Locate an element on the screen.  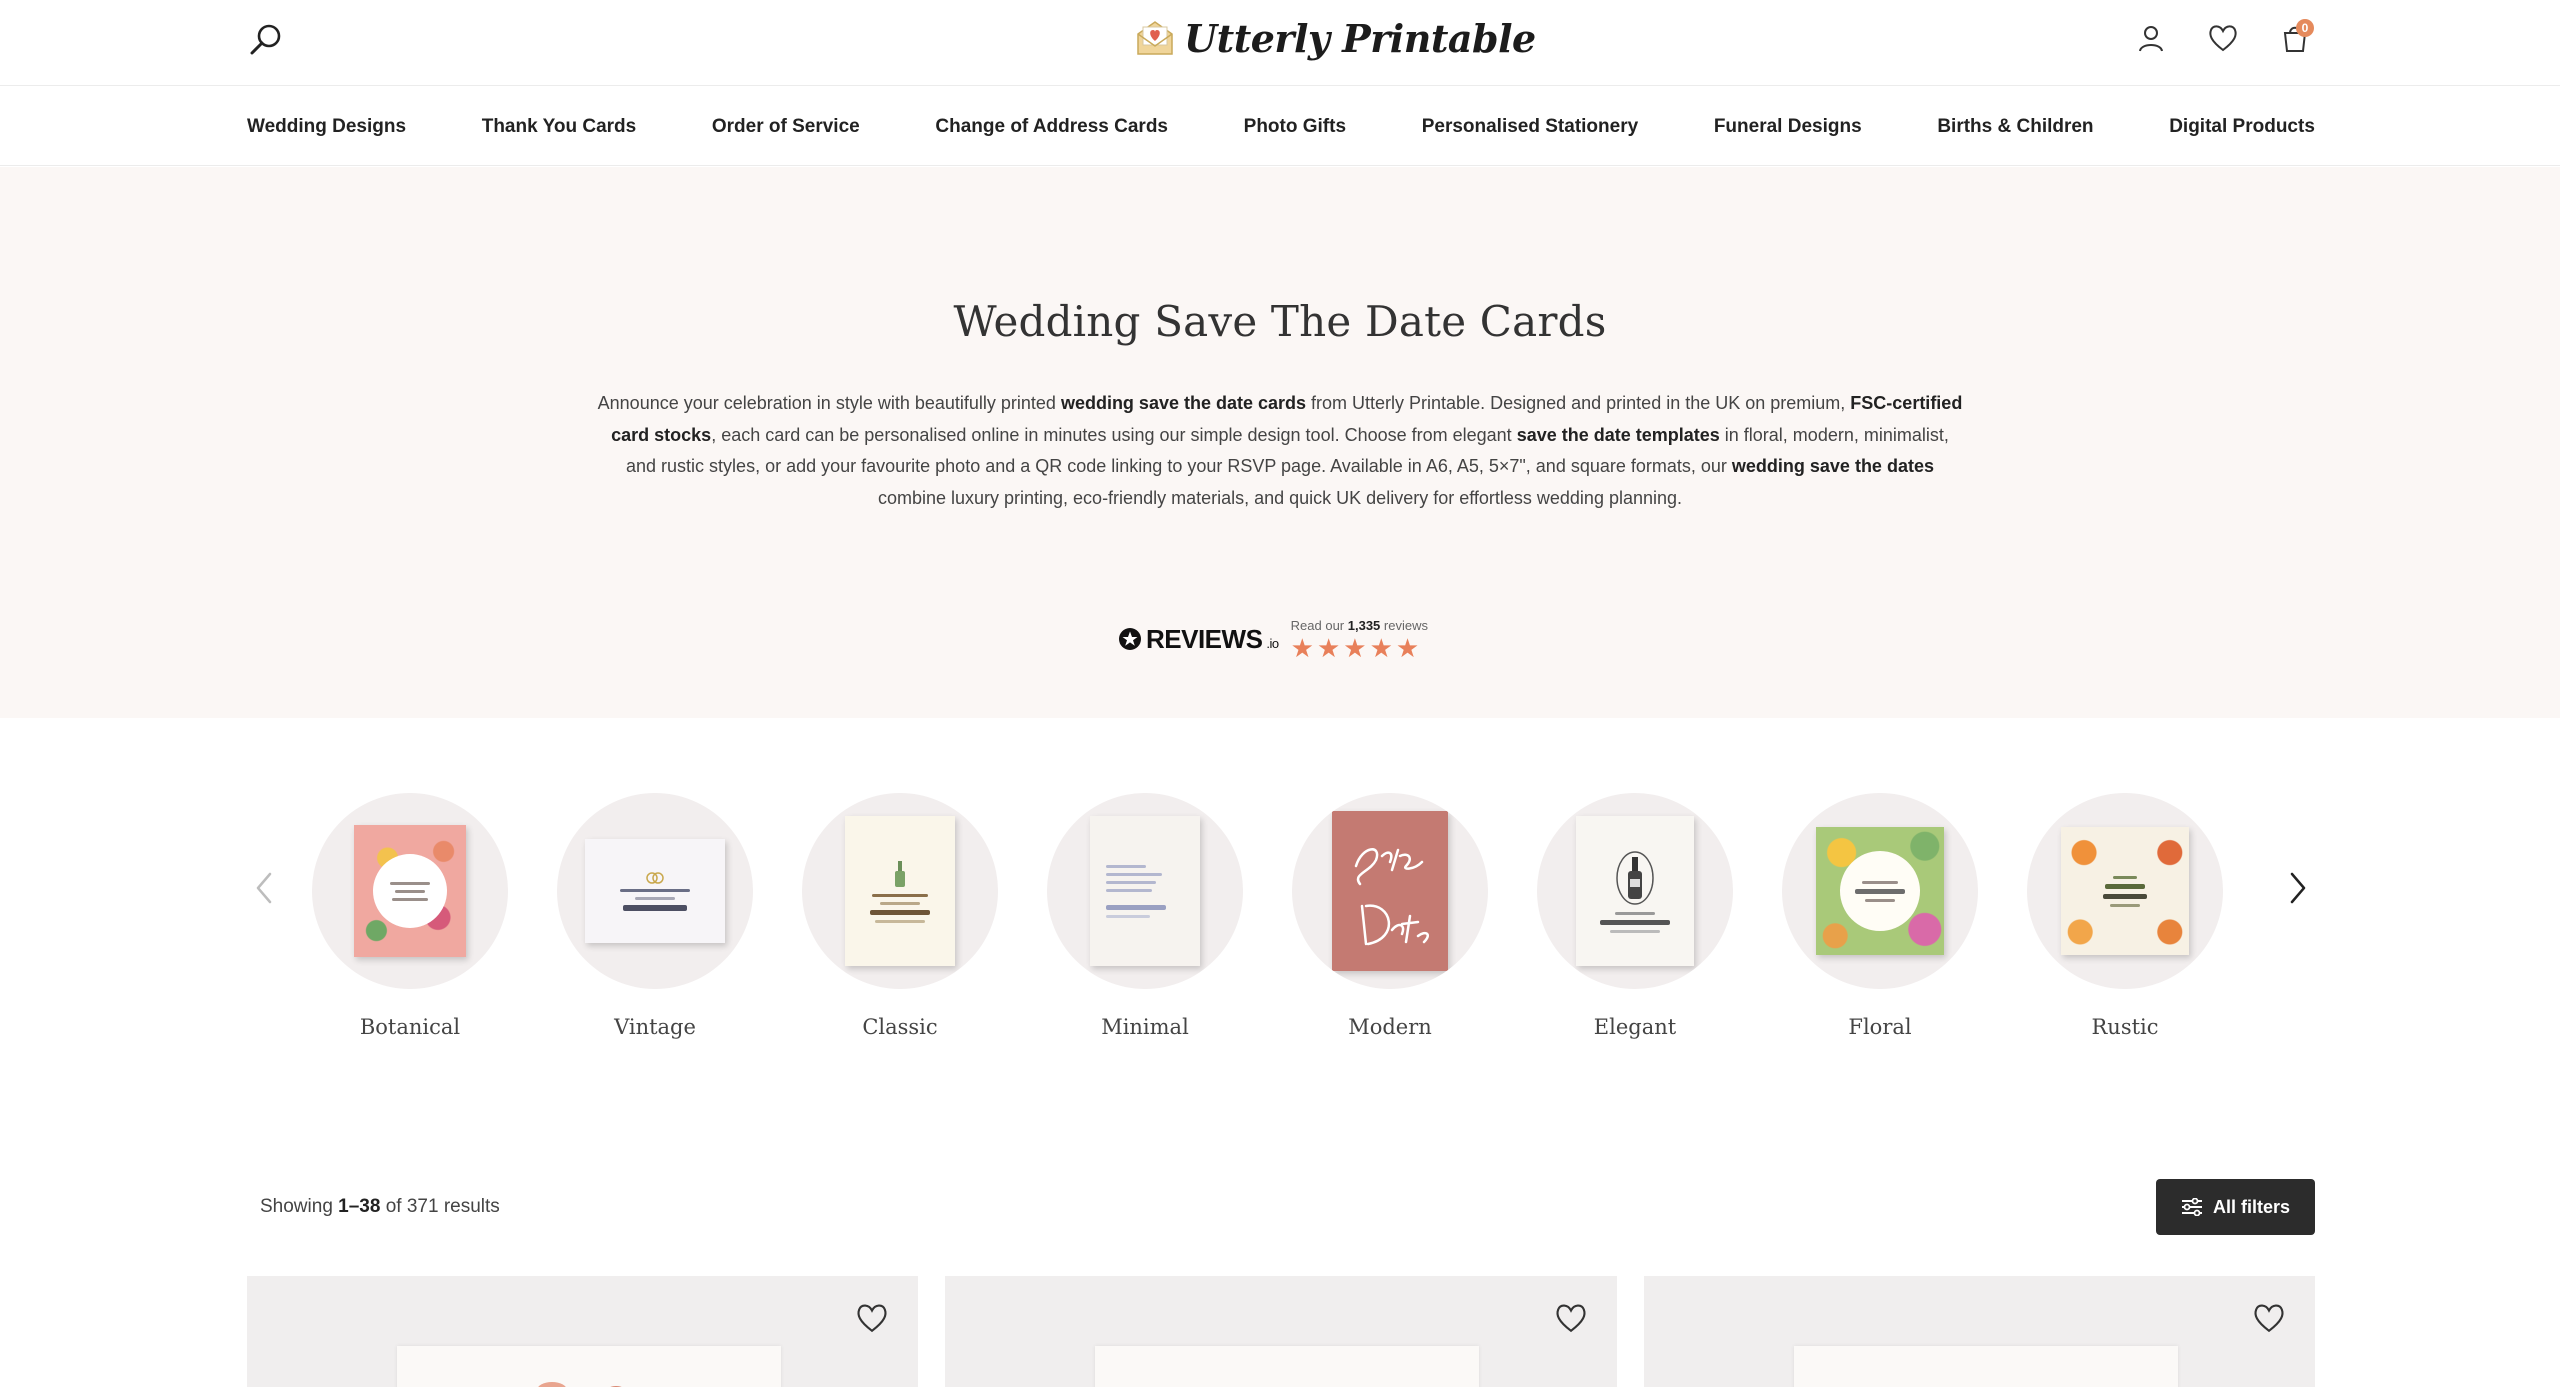
category-classic: Classic is located at coordinates (900, 916).